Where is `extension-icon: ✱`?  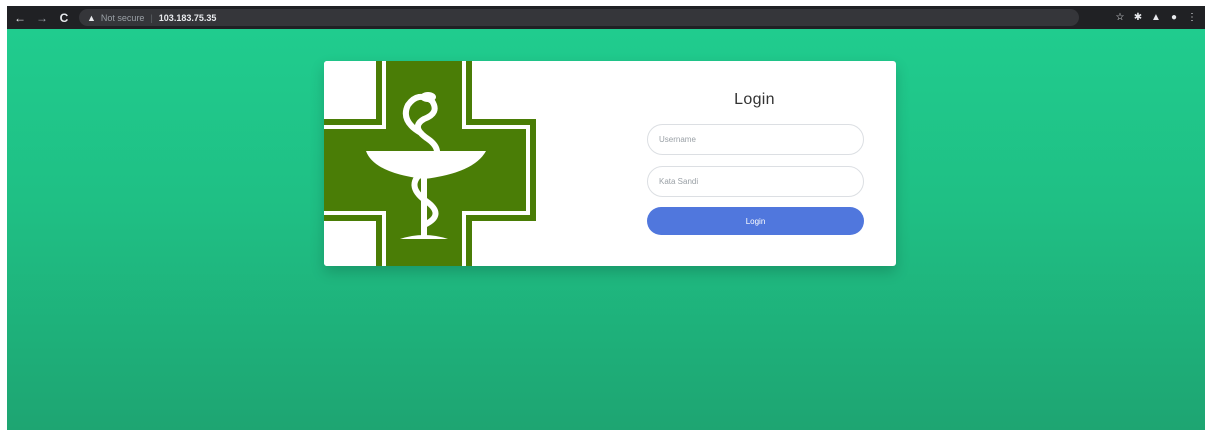
extension-icon: ✱ is located at coordinates (1138, 18).